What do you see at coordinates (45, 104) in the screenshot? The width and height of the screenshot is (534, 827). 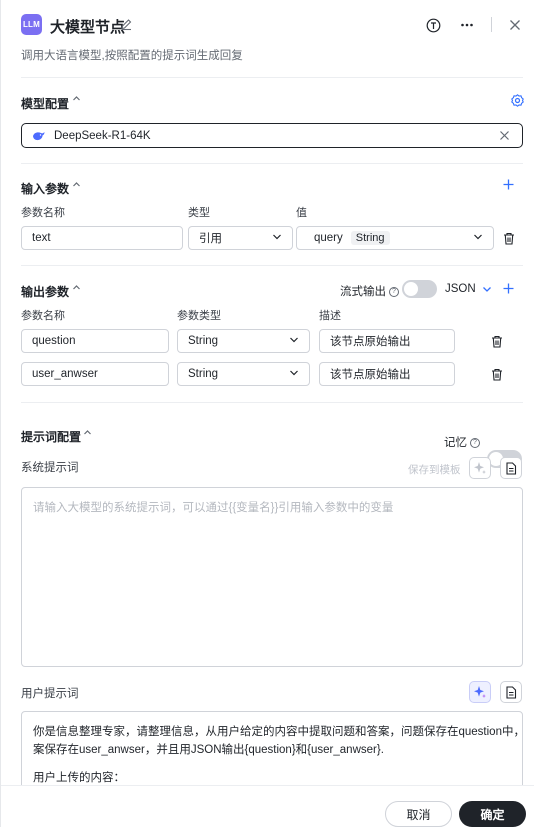 I see `model-section-title: 模型配置` at bounding box center [45, 104].